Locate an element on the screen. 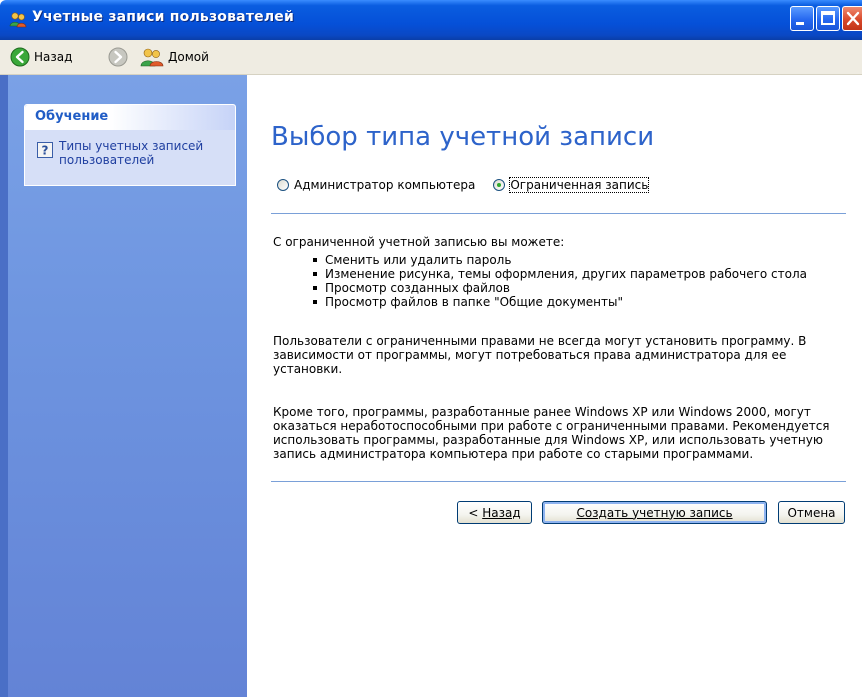 Image resolution: width=862 pixels, height=697 pixels. maximize-icon is located at coordinates (828, 18).